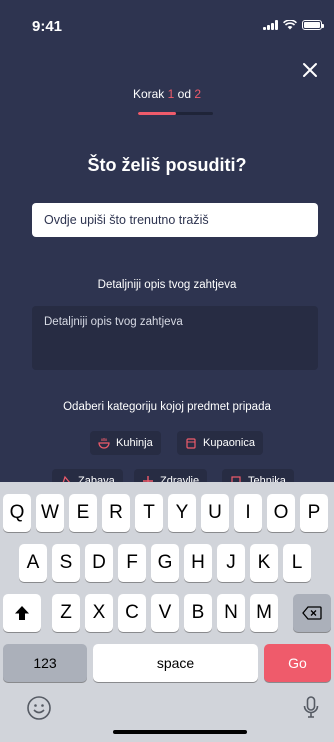 This screenshot has height=742, width=334. What do you see at coordinates (171, 94) in the screenshot?
I see `step-current: 1` at bounding box center [171, 94].